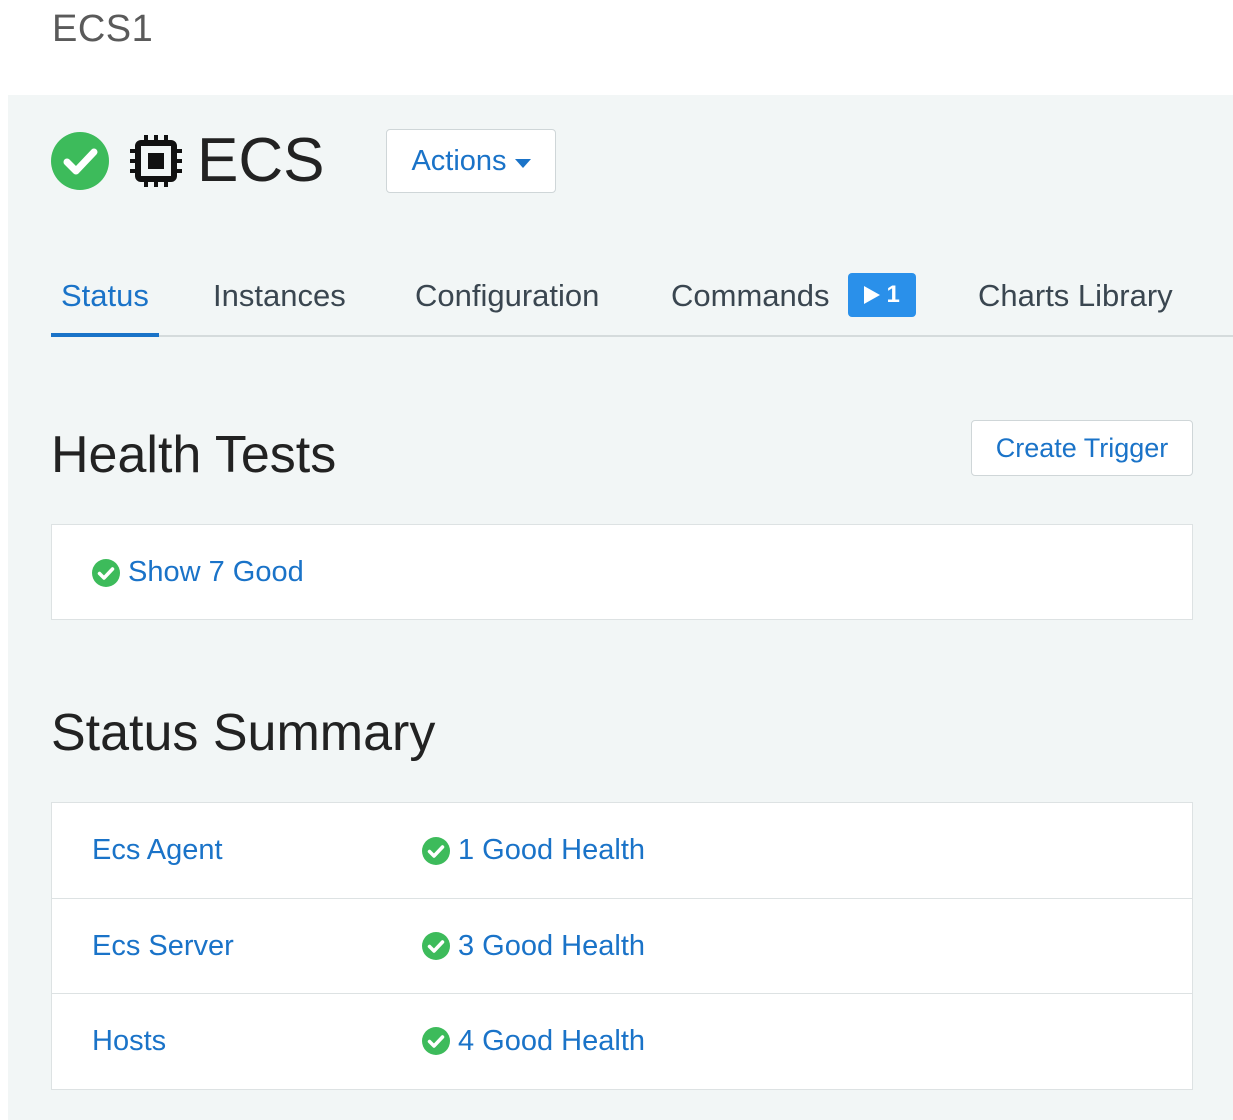 The width and height of the screenshot is (1233, 1120). Describe the element at coordinates (750, 295) in the screenshot. I see `tab-label: Commands` at that location.